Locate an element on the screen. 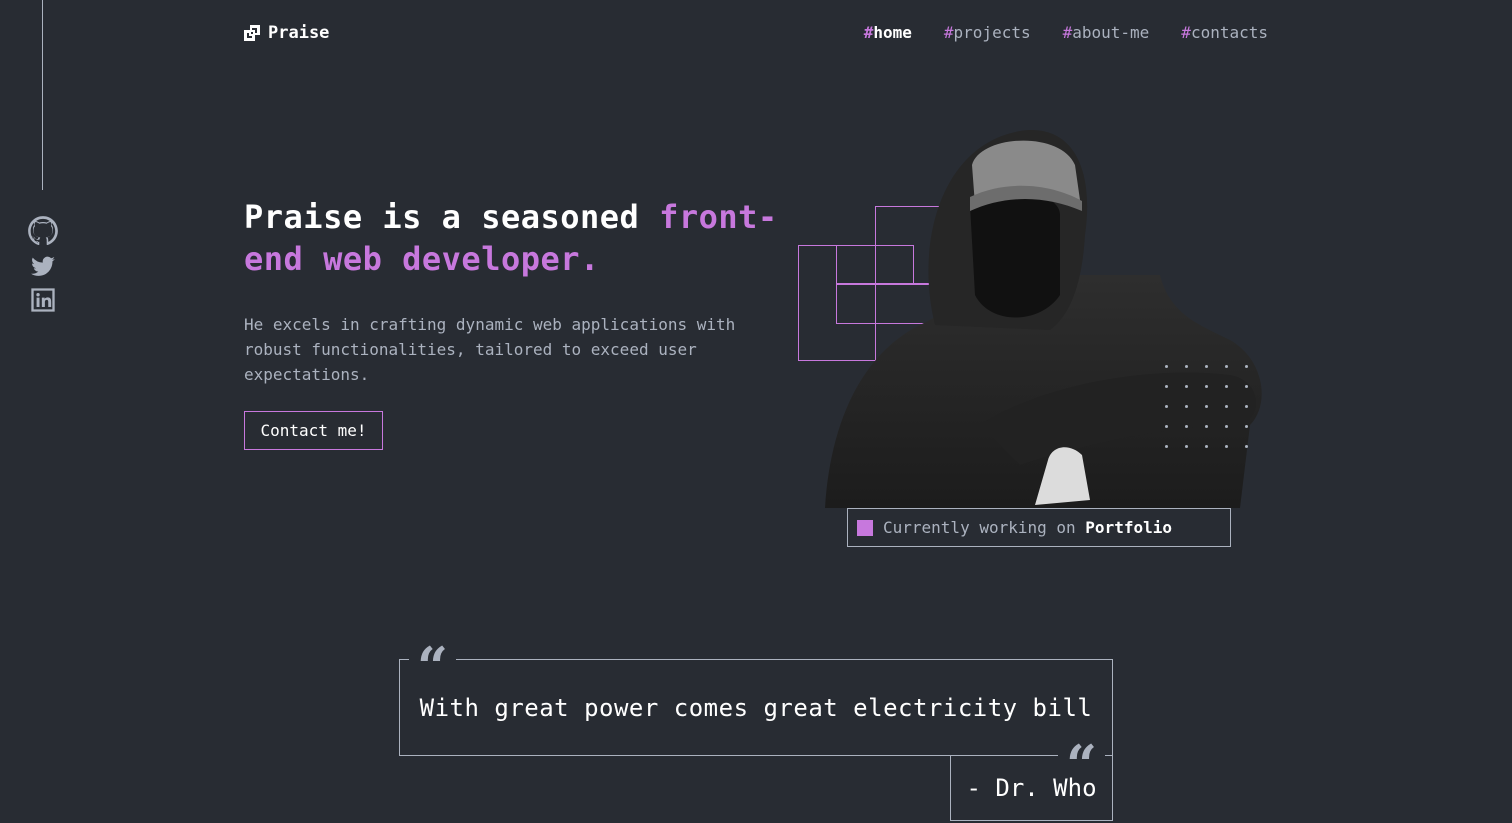 The width and height of the screenshot is (1512, 823). hero-person-image is located at coordinates (1043, 319).